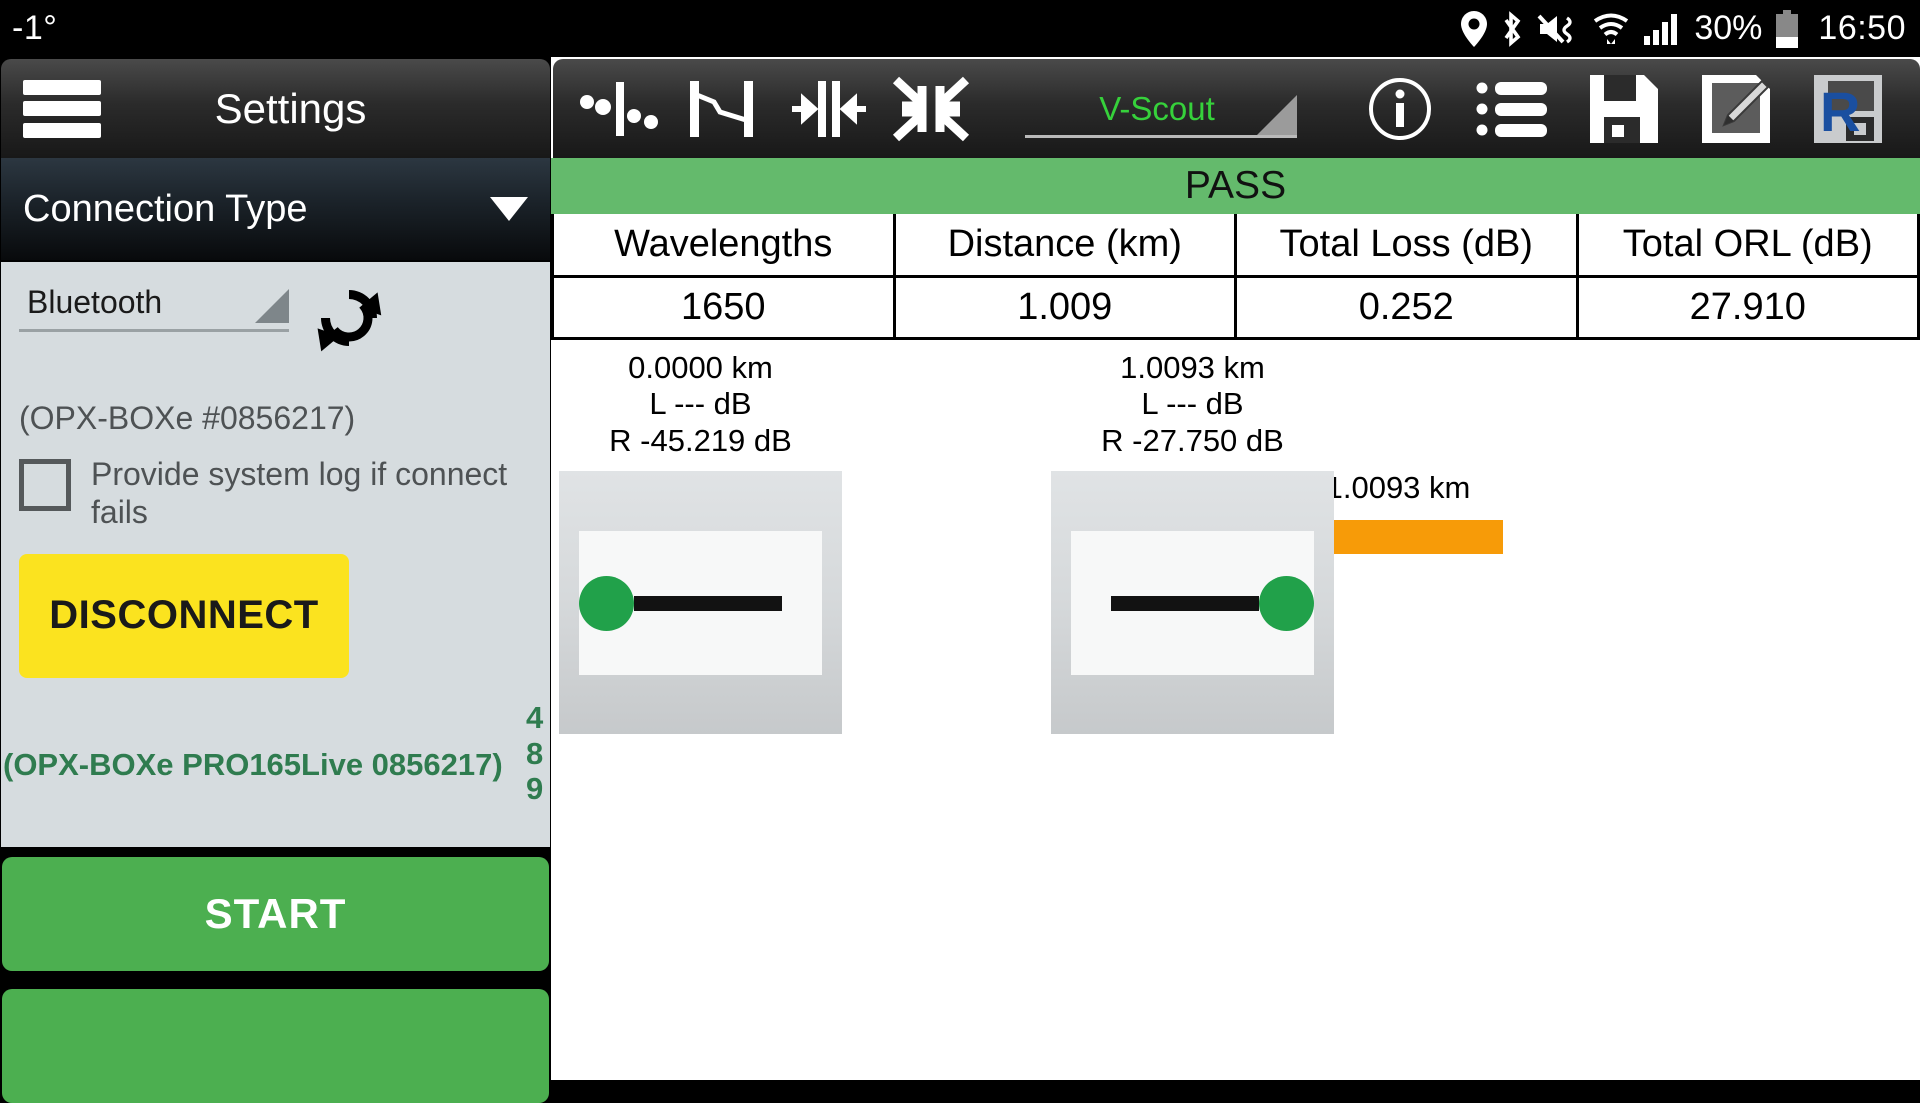 The width and height of the screenshot is (1920, 1103). I want to click on connection-type-label: Connection Type, so click(165, 208).